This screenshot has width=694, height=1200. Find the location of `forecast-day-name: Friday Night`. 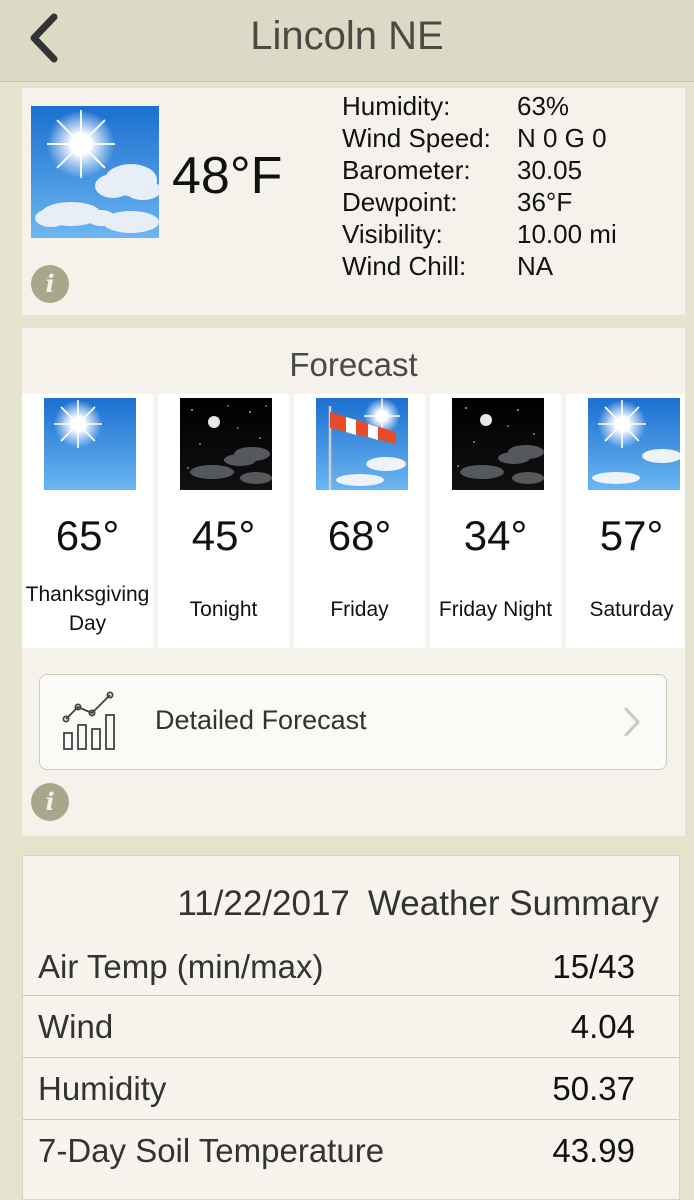

forecast-day-name: Friday Night is located at coordinates (495, 609).